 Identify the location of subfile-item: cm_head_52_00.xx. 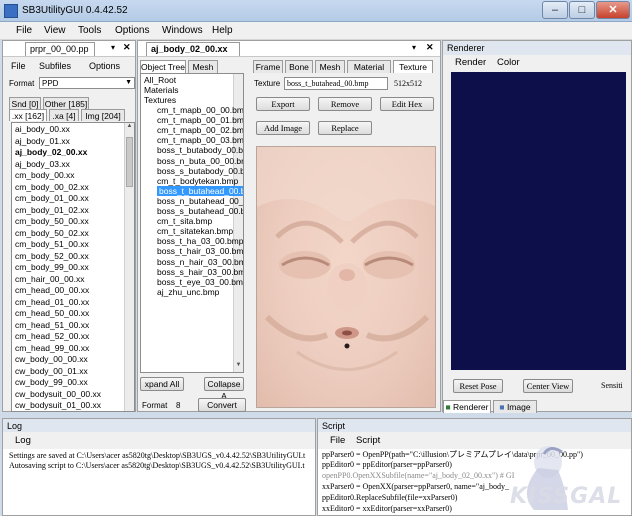
(52, 336).